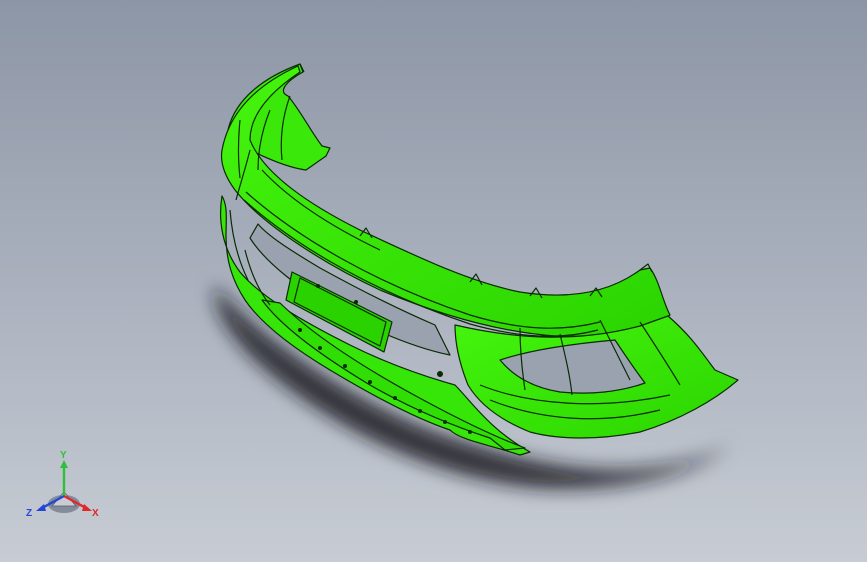  What do you see at coordinates (63, 455) in the screenshot?
I see `y-axis-label: Y` at bounding box center [63, 455].